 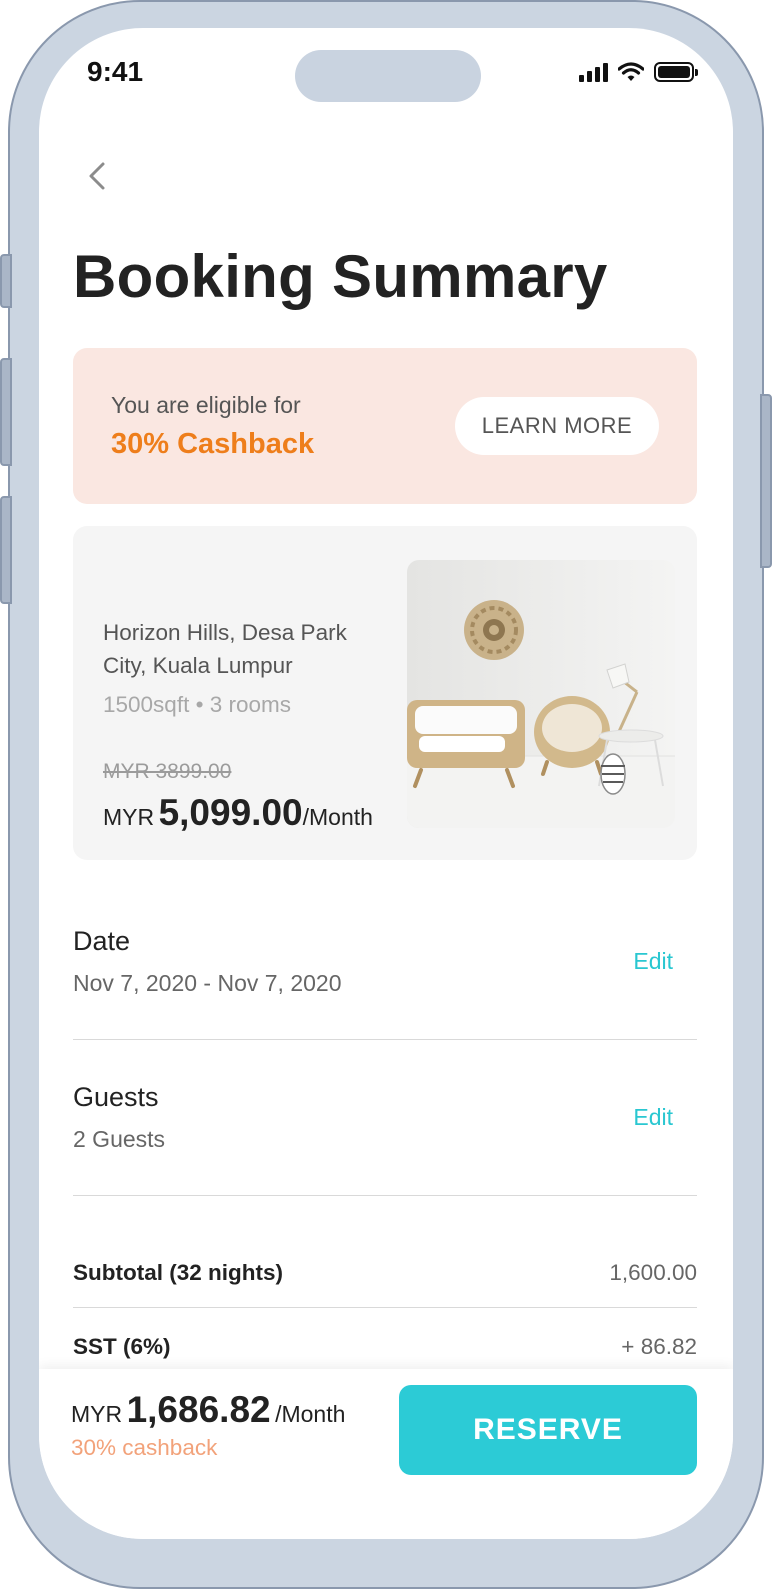 I want to click on sst-label: SST (6%), so click(x=122, y=1346).